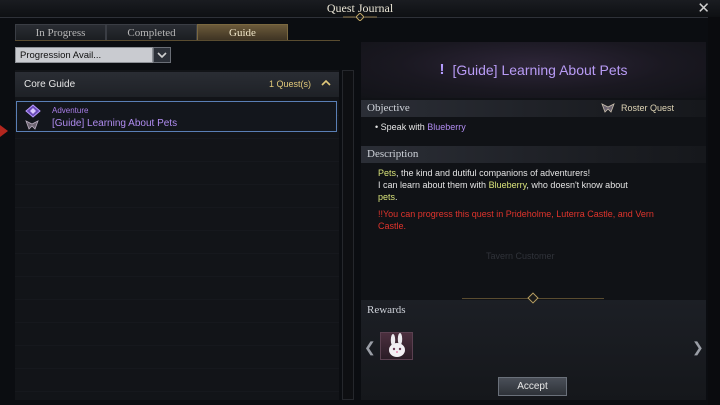 The width and height of the screenshot is (720, 405). I want to click on left-edge-marker-icon, so click(4, 131).